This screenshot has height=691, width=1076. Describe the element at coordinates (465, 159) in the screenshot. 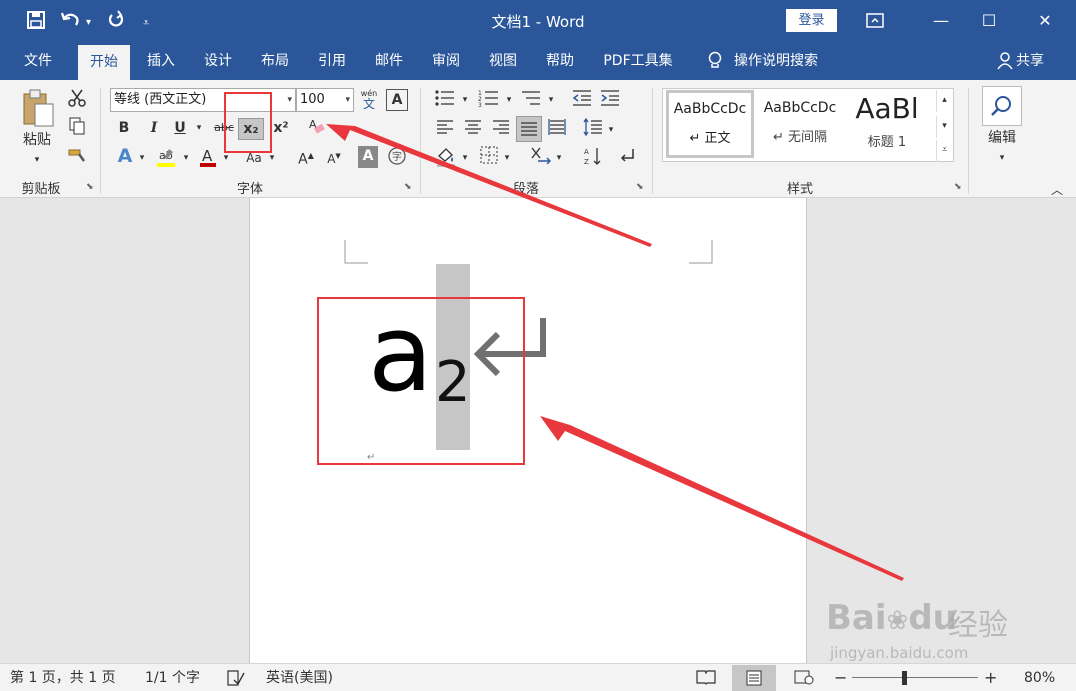

I see `shading-dropdown-icon: ▾` at that location.